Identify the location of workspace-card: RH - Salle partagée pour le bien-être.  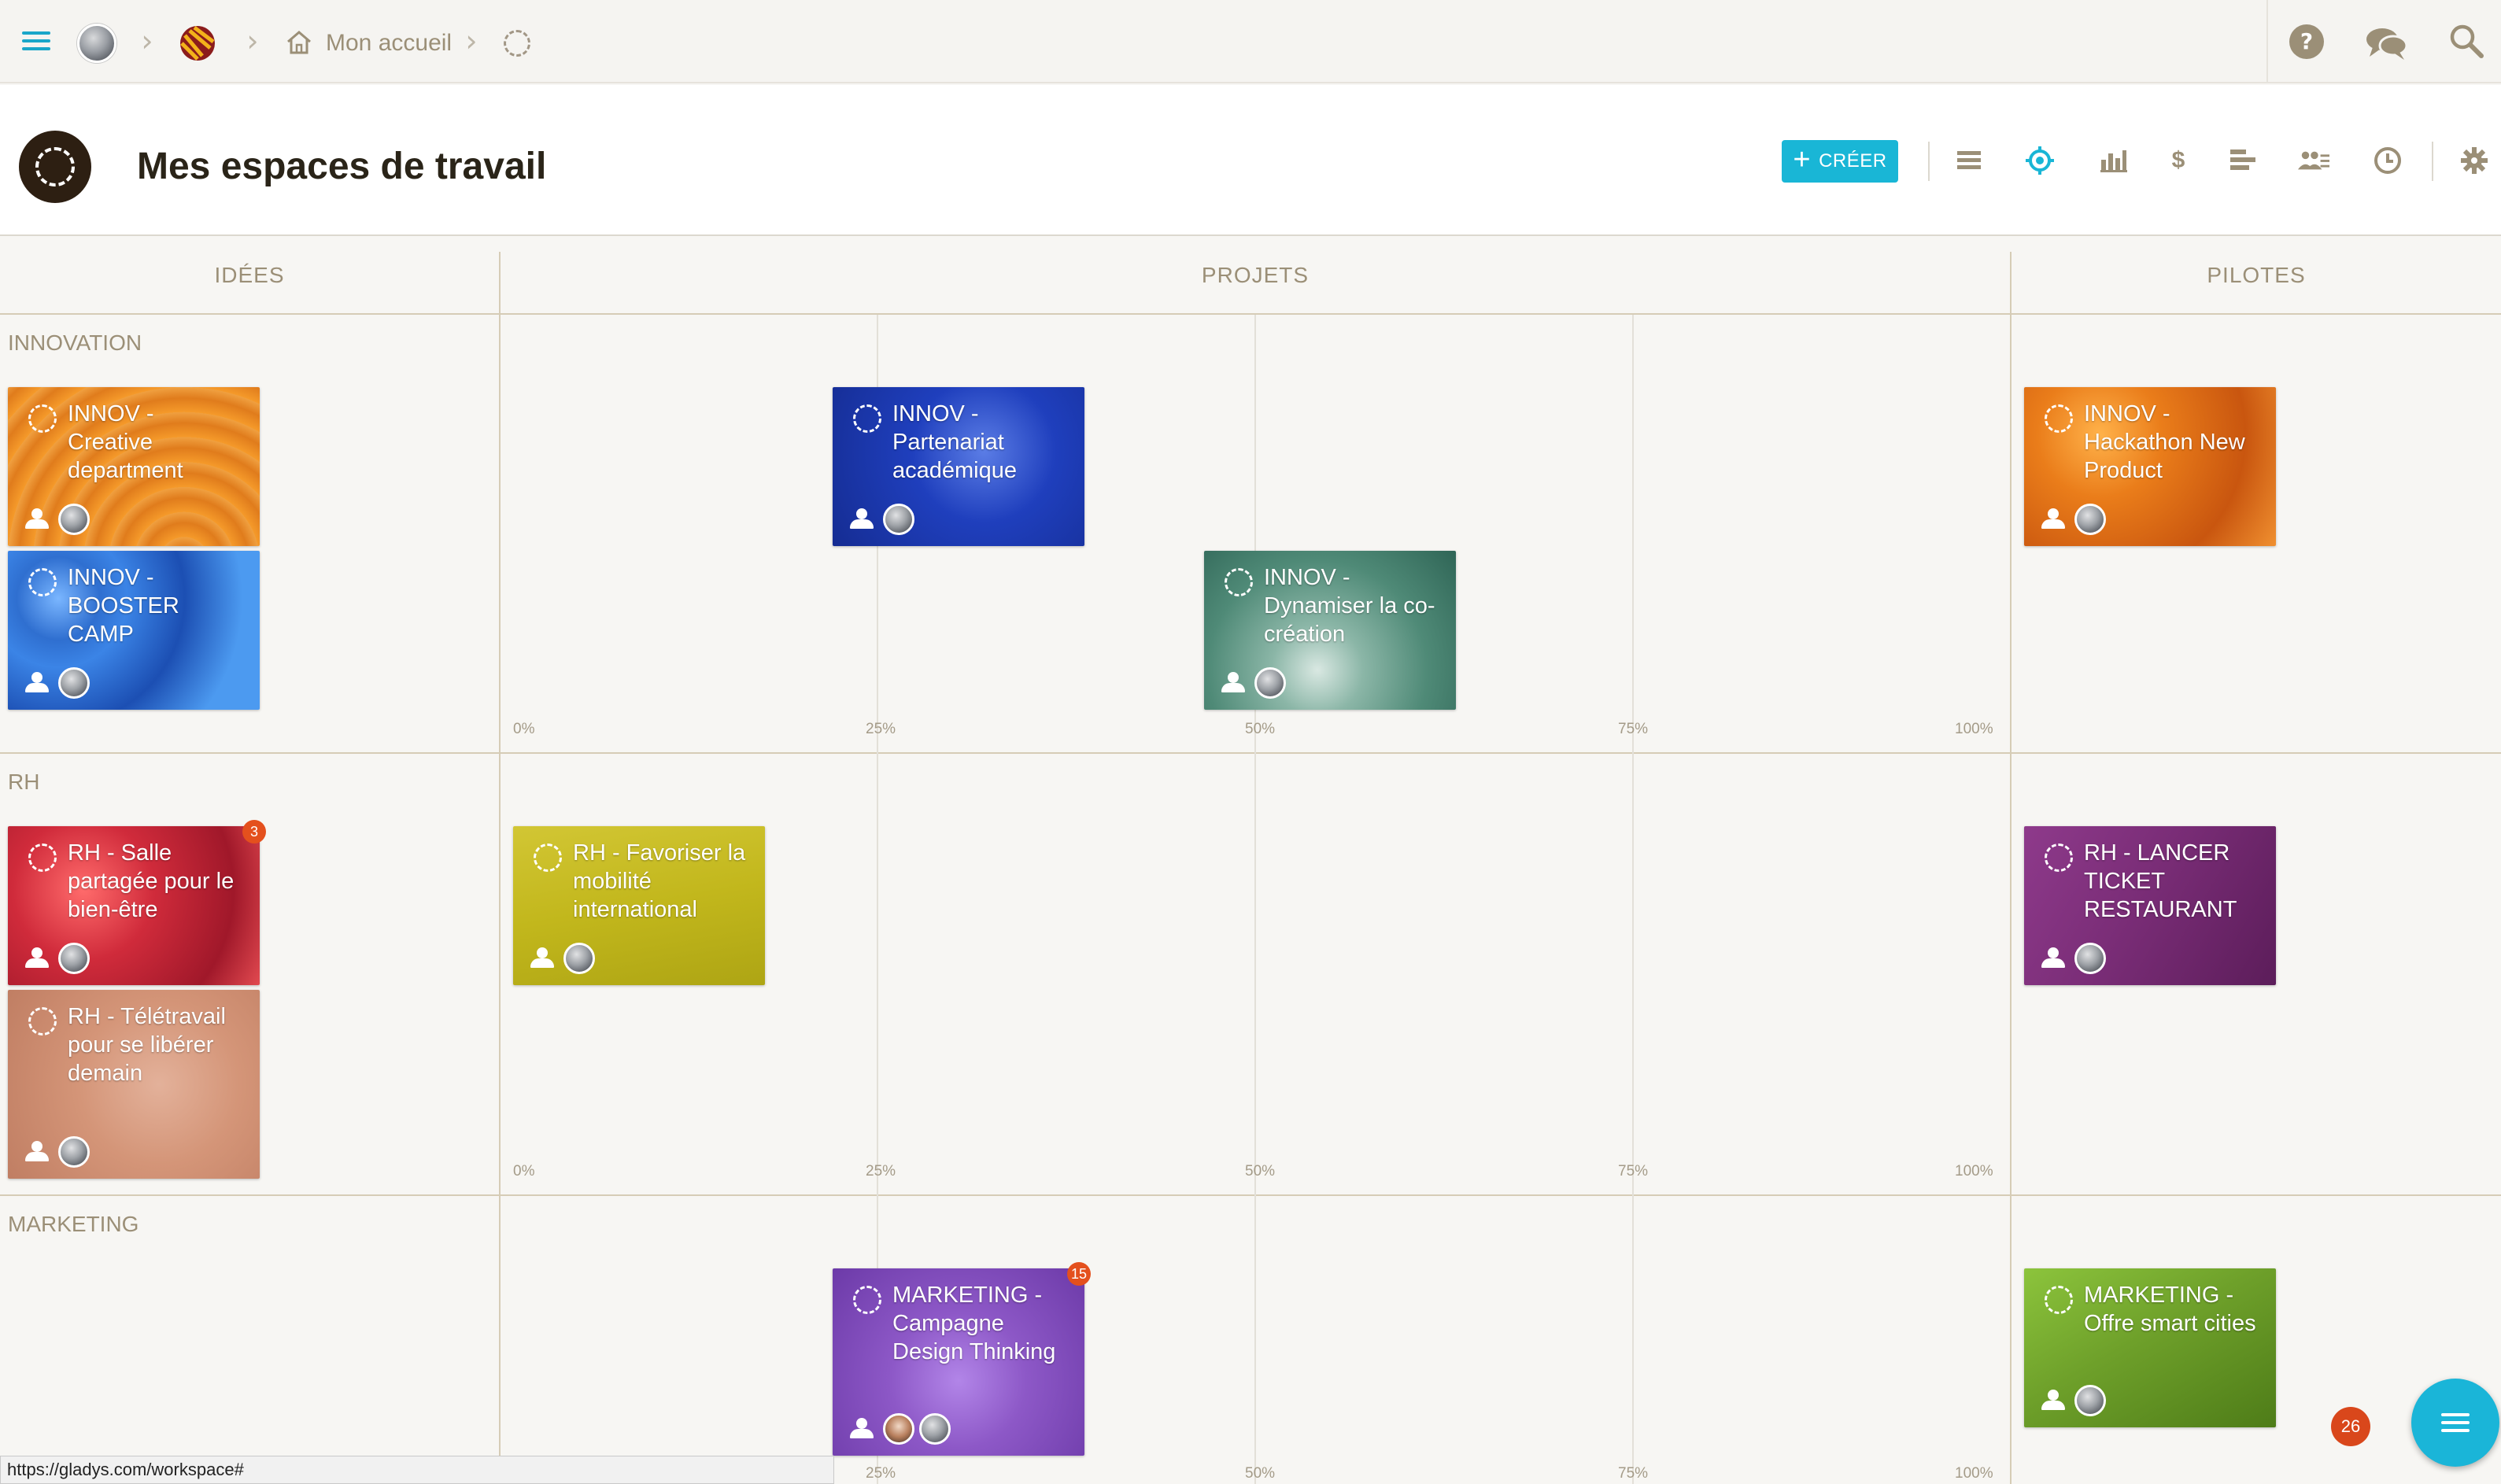
(134, 905).